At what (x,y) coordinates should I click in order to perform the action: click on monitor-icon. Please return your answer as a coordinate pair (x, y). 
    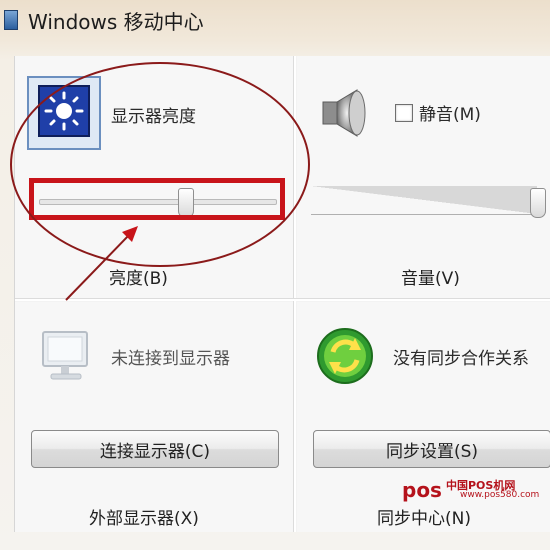
    Looking at the image, I should click on (65, 355).